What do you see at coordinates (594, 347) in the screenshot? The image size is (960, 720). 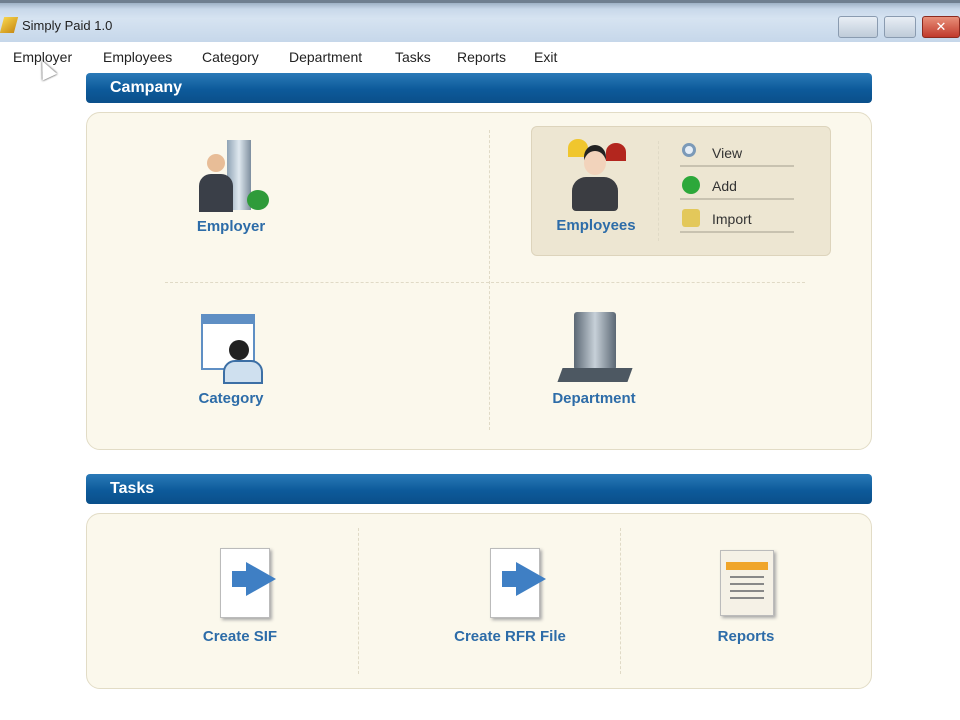 I see `department-icon` at bounding box center [594, 347].